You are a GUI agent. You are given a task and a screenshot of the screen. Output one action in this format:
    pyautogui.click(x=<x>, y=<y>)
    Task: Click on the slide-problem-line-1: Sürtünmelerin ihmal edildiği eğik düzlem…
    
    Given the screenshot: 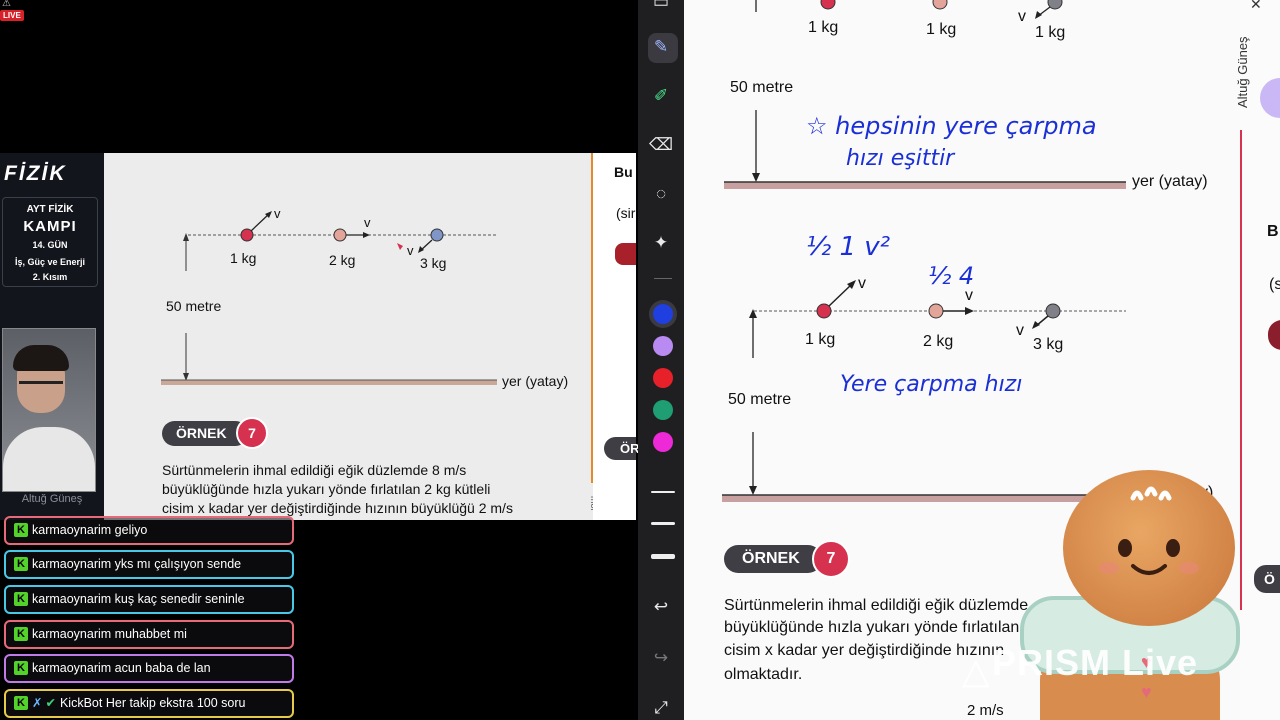 What is the action you would take?
    pyautogui.click(x=314, y=470)
    